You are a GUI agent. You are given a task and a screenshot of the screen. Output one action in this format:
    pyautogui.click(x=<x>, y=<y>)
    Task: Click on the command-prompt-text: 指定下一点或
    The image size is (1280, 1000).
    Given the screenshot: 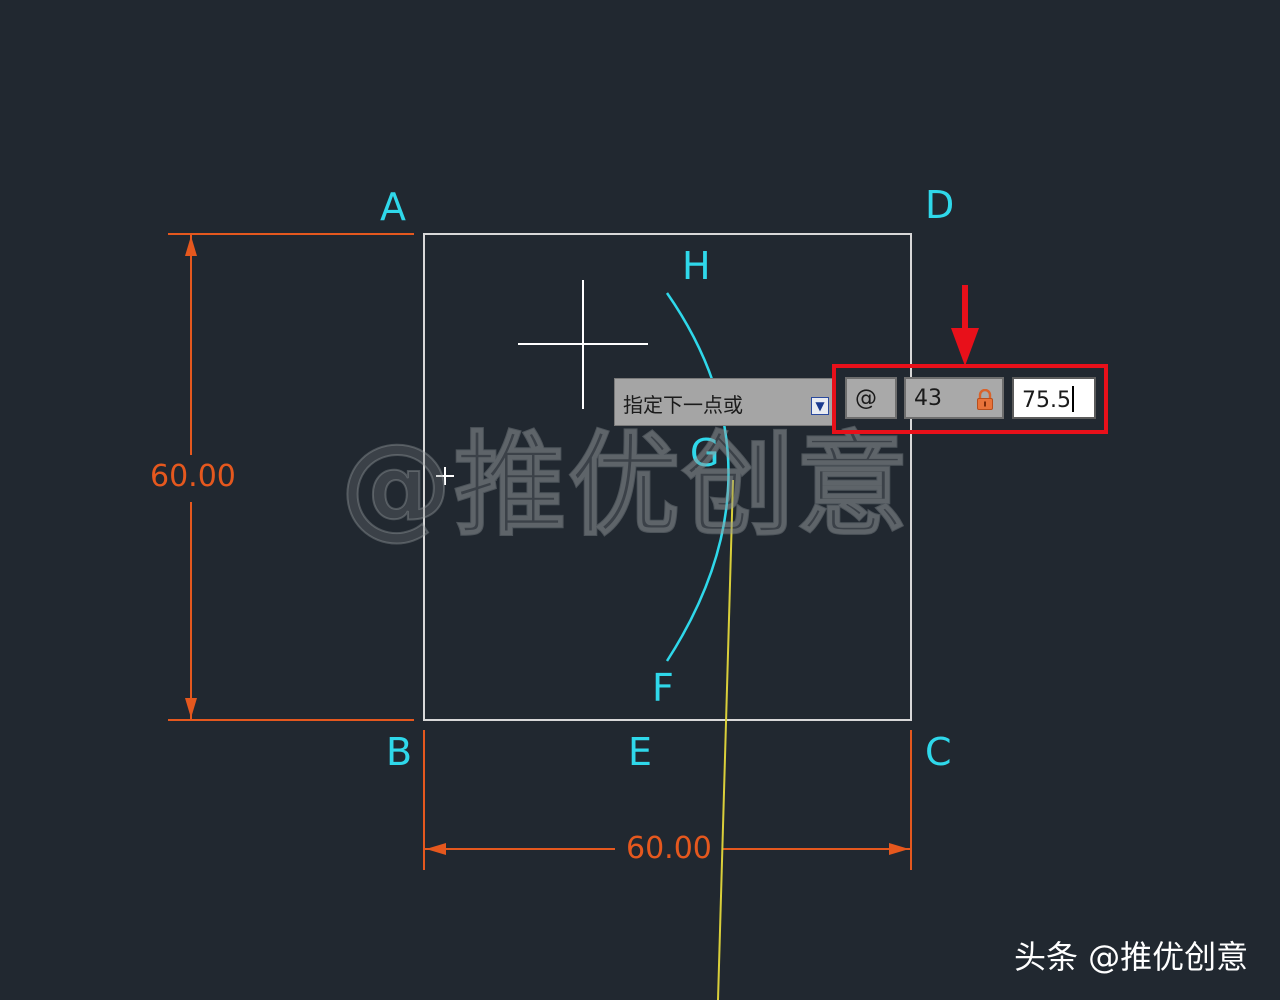 What is the action you would take?
    pyautogui.click(x=683, y=405)
    